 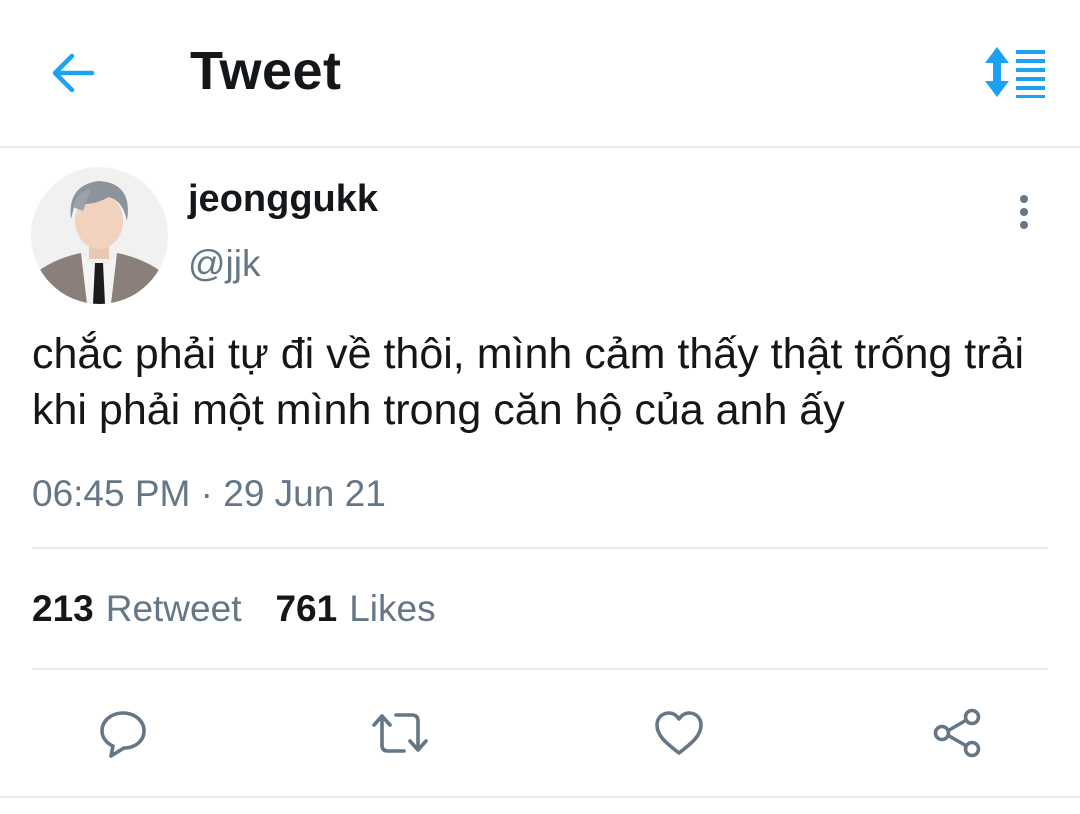 I want to click on retweet-icon, so click(x=400, y=733).